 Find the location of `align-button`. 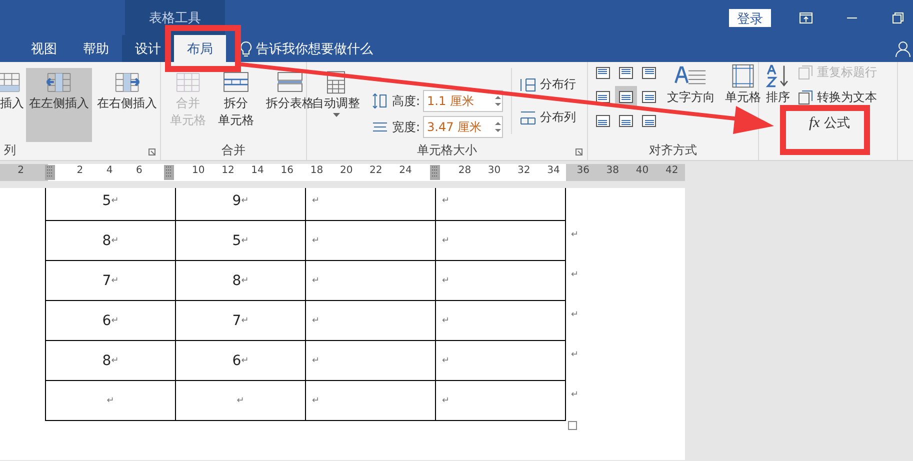

align-button is located at coordinates (626, 96).